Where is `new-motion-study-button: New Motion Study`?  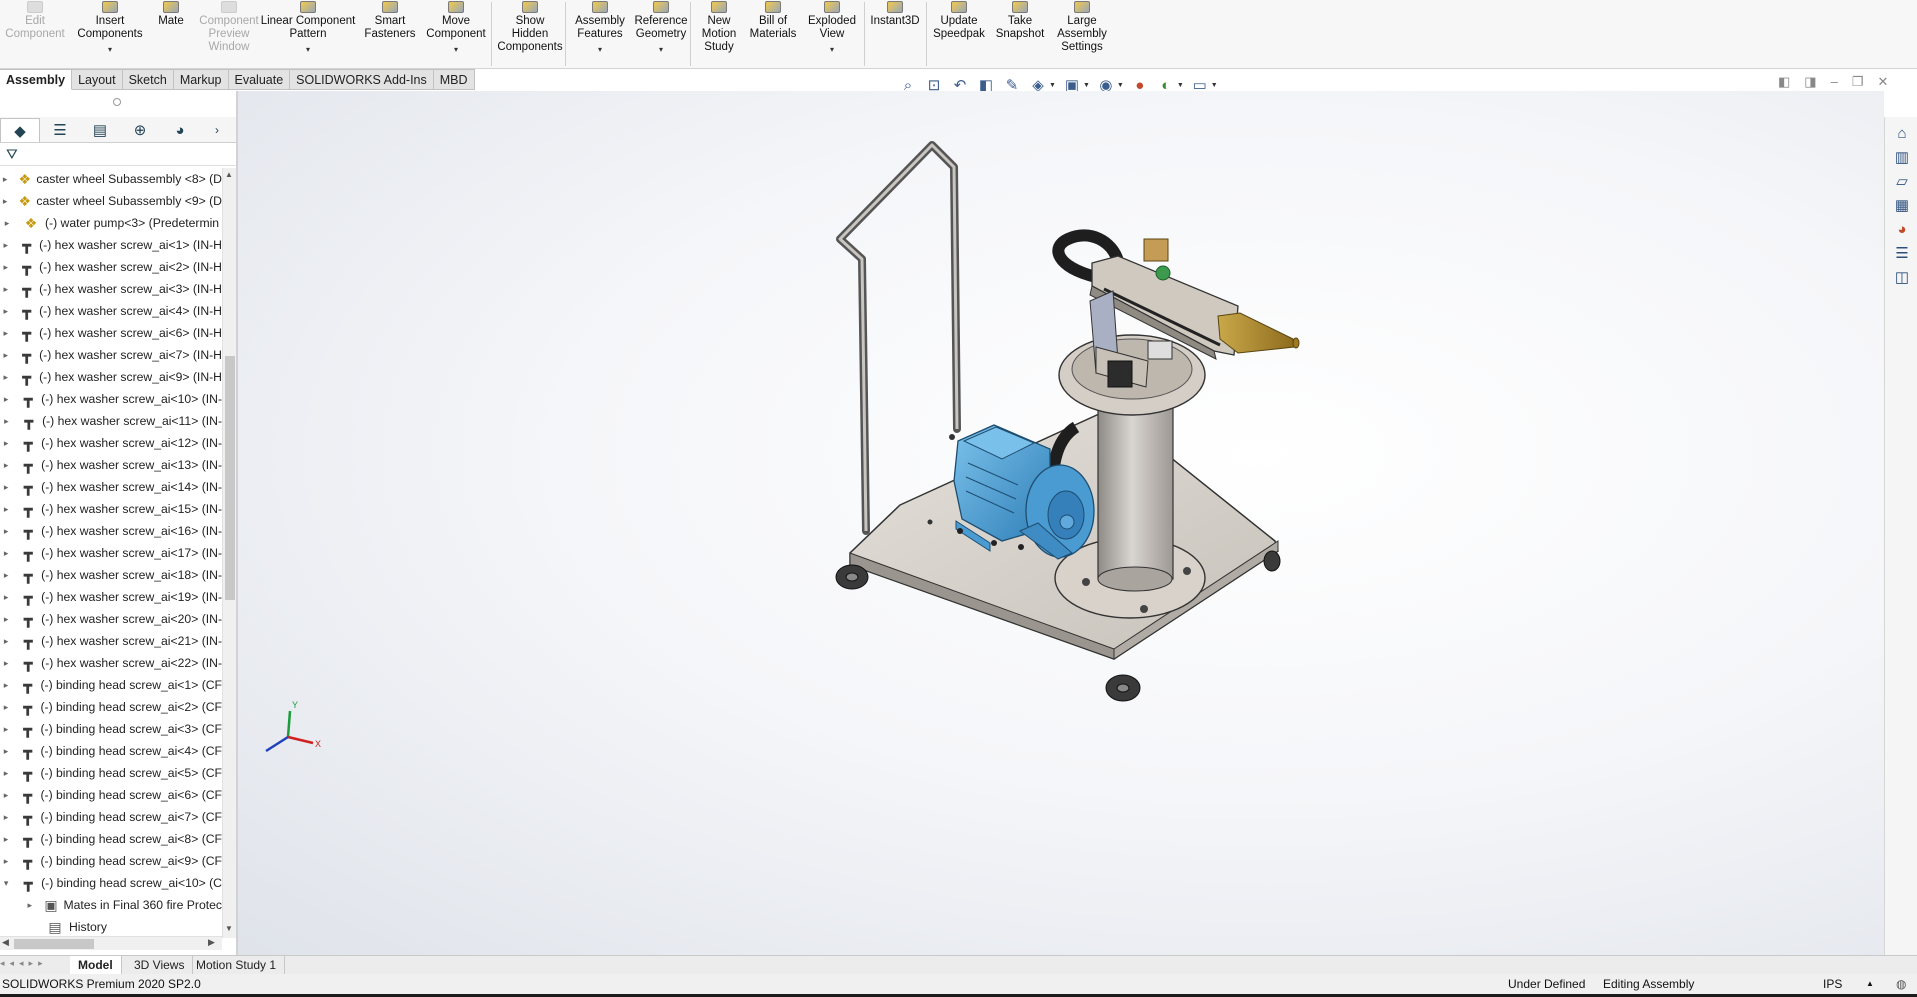 new-motion-study-button: New Motion Study is located at coordinates (719, 34).